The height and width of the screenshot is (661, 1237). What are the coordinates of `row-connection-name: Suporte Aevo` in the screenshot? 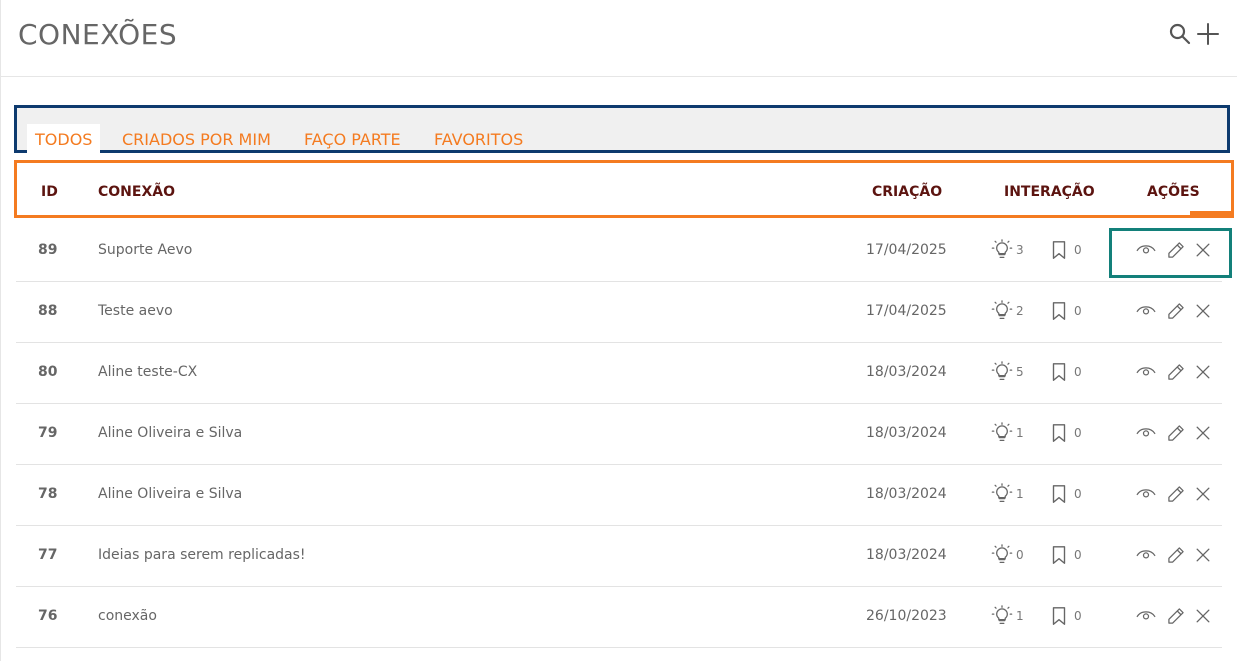 It's located at (145, 250).